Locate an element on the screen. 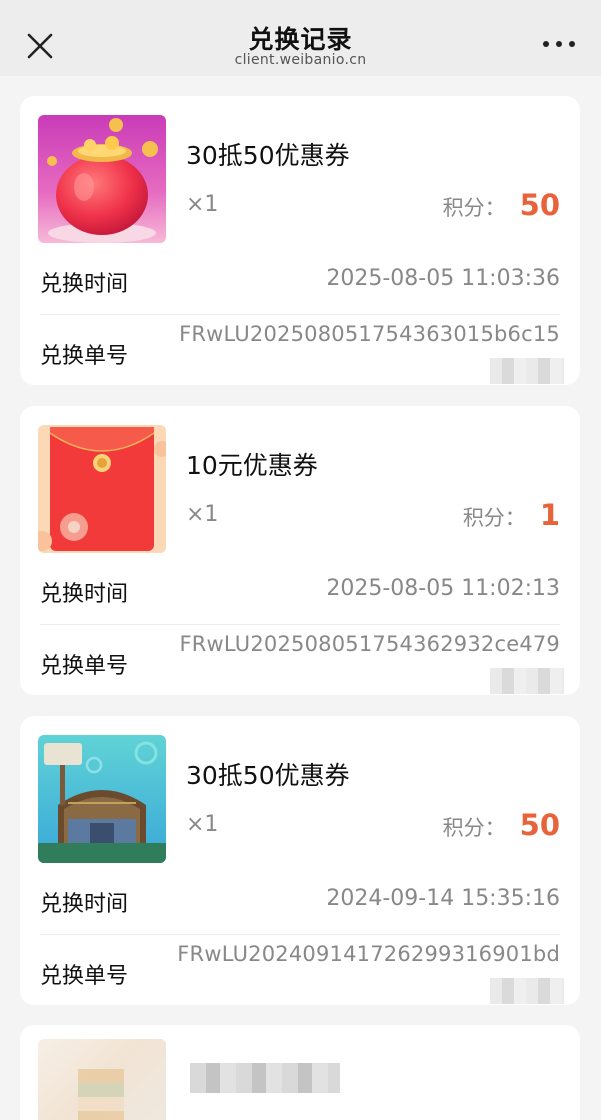  page-domain: client.weibanio.cn is located at coordinates (300, 60).